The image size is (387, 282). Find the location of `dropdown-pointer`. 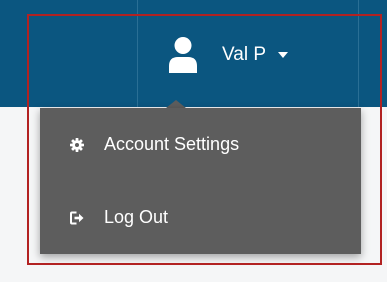

dropdown-pointer is located at coordinates (176, 104).